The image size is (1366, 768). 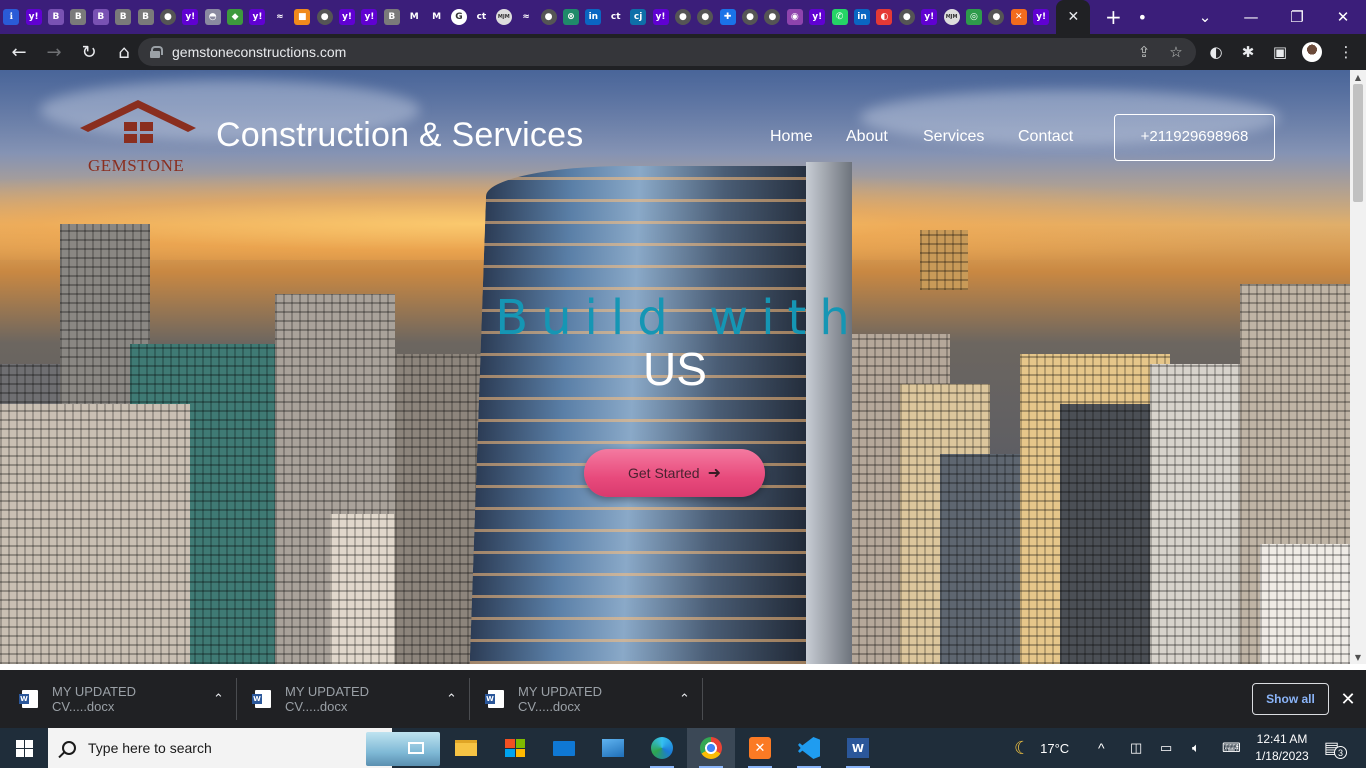 What do you see at coordinates (1101, 748) in the screenshot?
I see `tray-overflow-icon: ^` at bounding box center [1101, 748].